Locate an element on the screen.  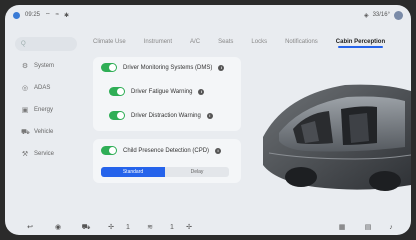
cpd-mode-standard: Standard is located at coordinates (133, 172).